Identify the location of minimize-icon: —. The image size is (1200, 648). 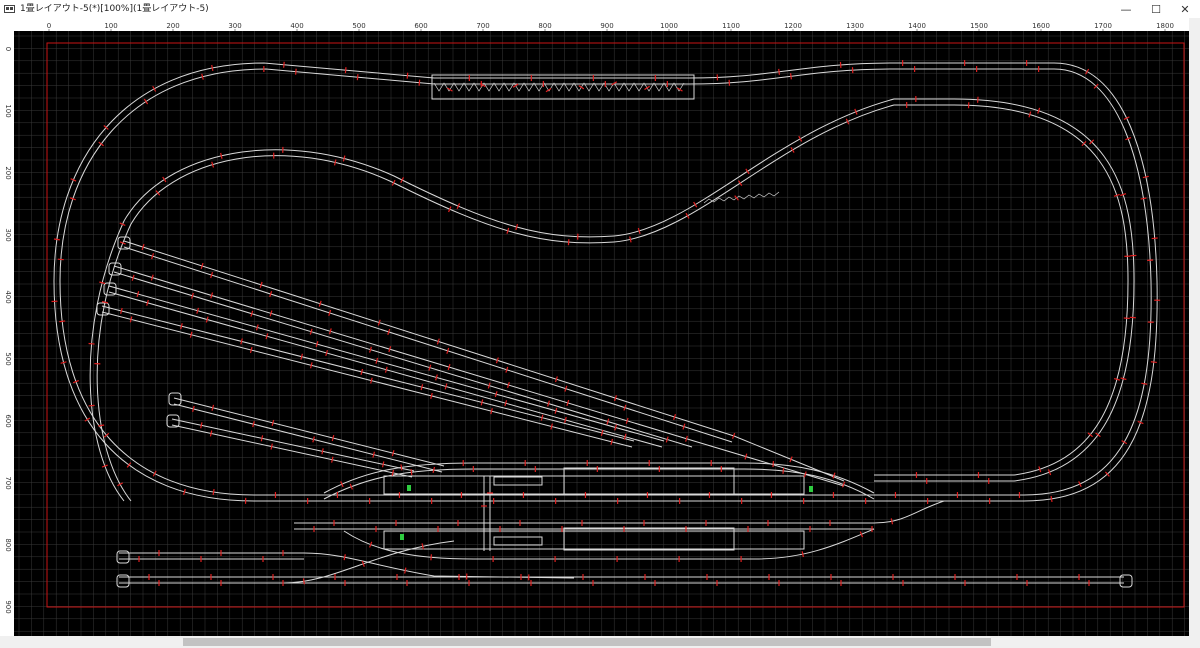
(1126, 9).